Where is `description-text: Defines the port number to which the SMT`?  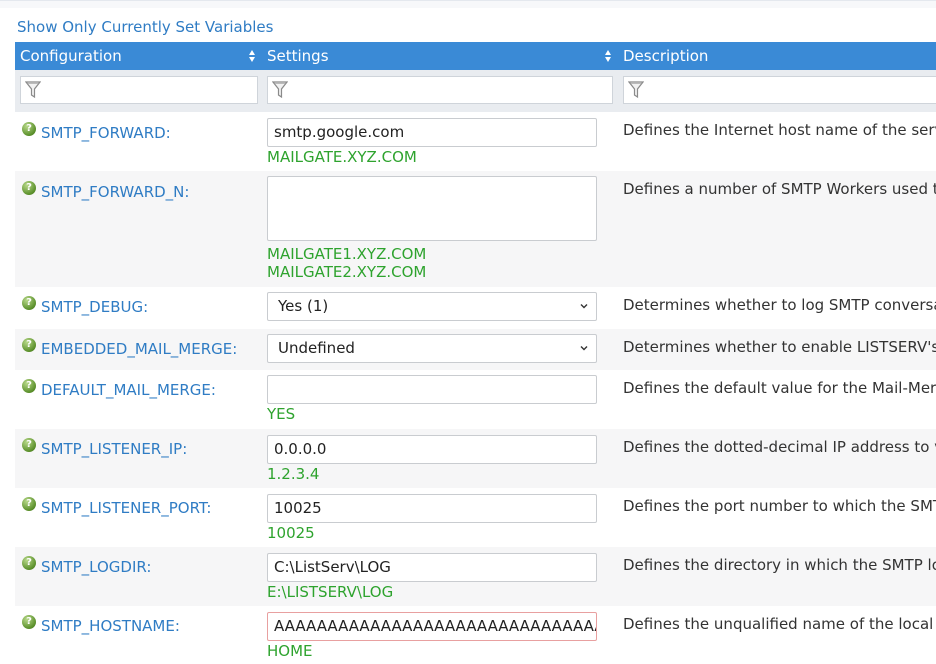 description-text: Defines the port number to which the SMT is located at coordinates (779, 506).